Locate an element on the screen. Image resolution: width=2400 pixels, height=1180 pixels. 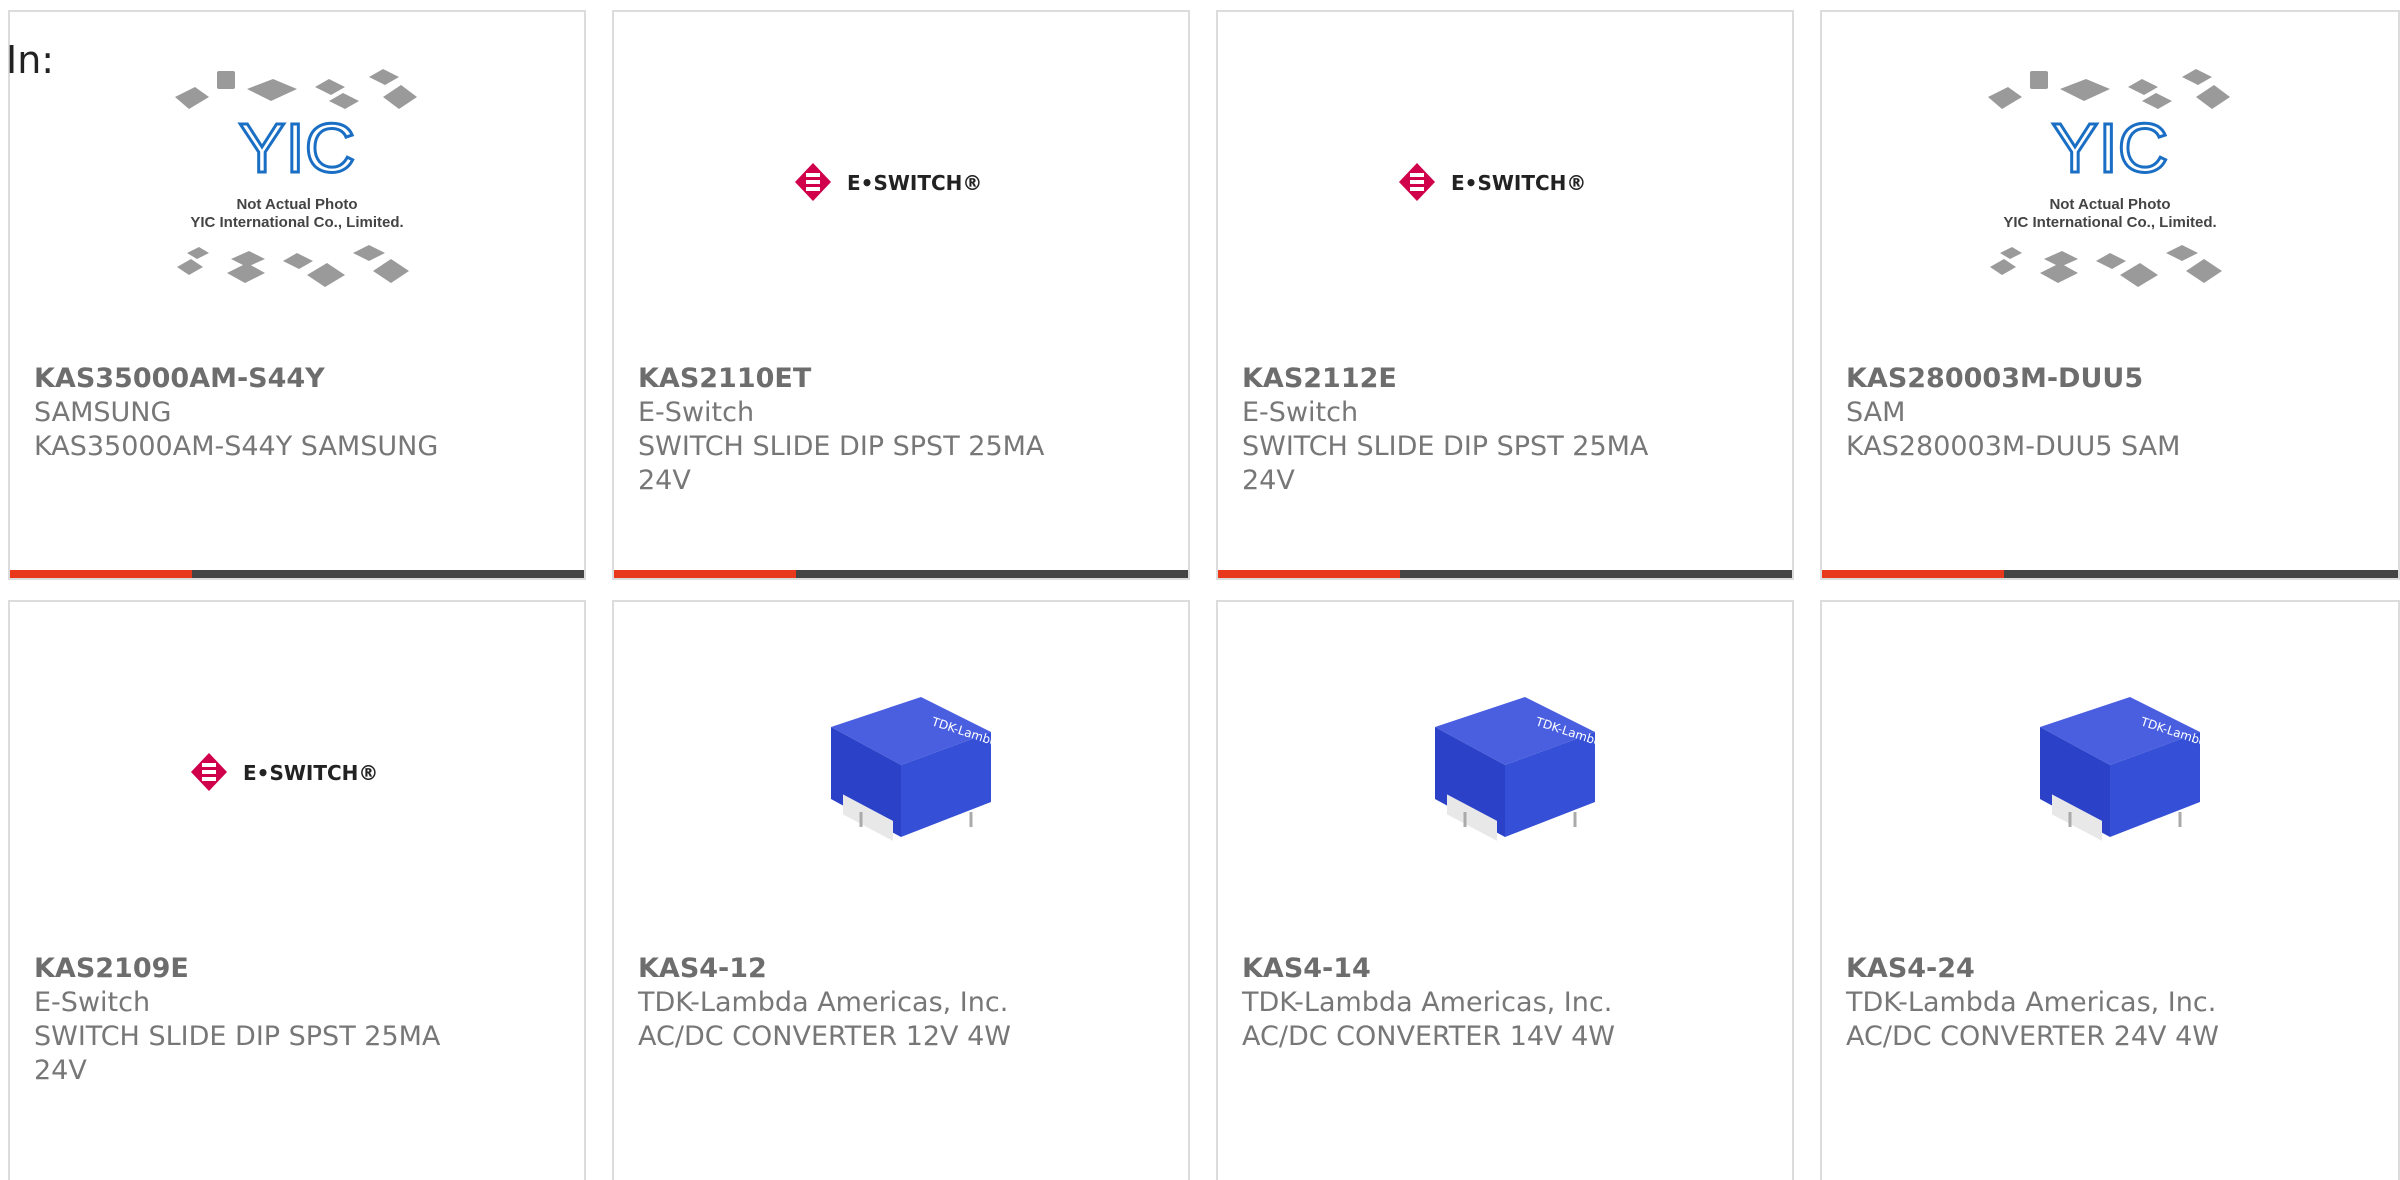
manufacturer: SAM is located at coordinates (1876, 412).